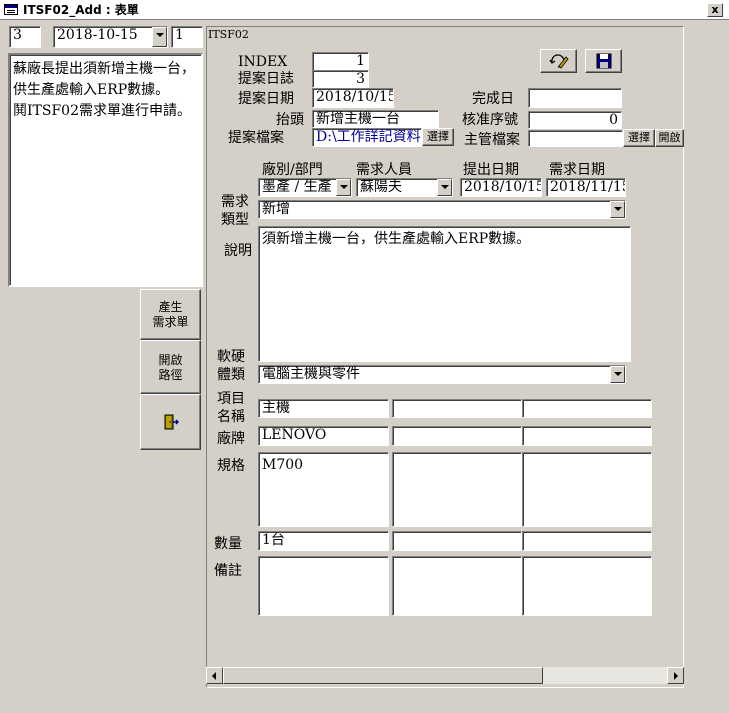 Image resolution: width=729 pixels, height=713 pixels. What do you see at coordinates (442, 209) in the screenshot?
I see `need-type-dropdown: 新增` at bounding box center [442, 209].